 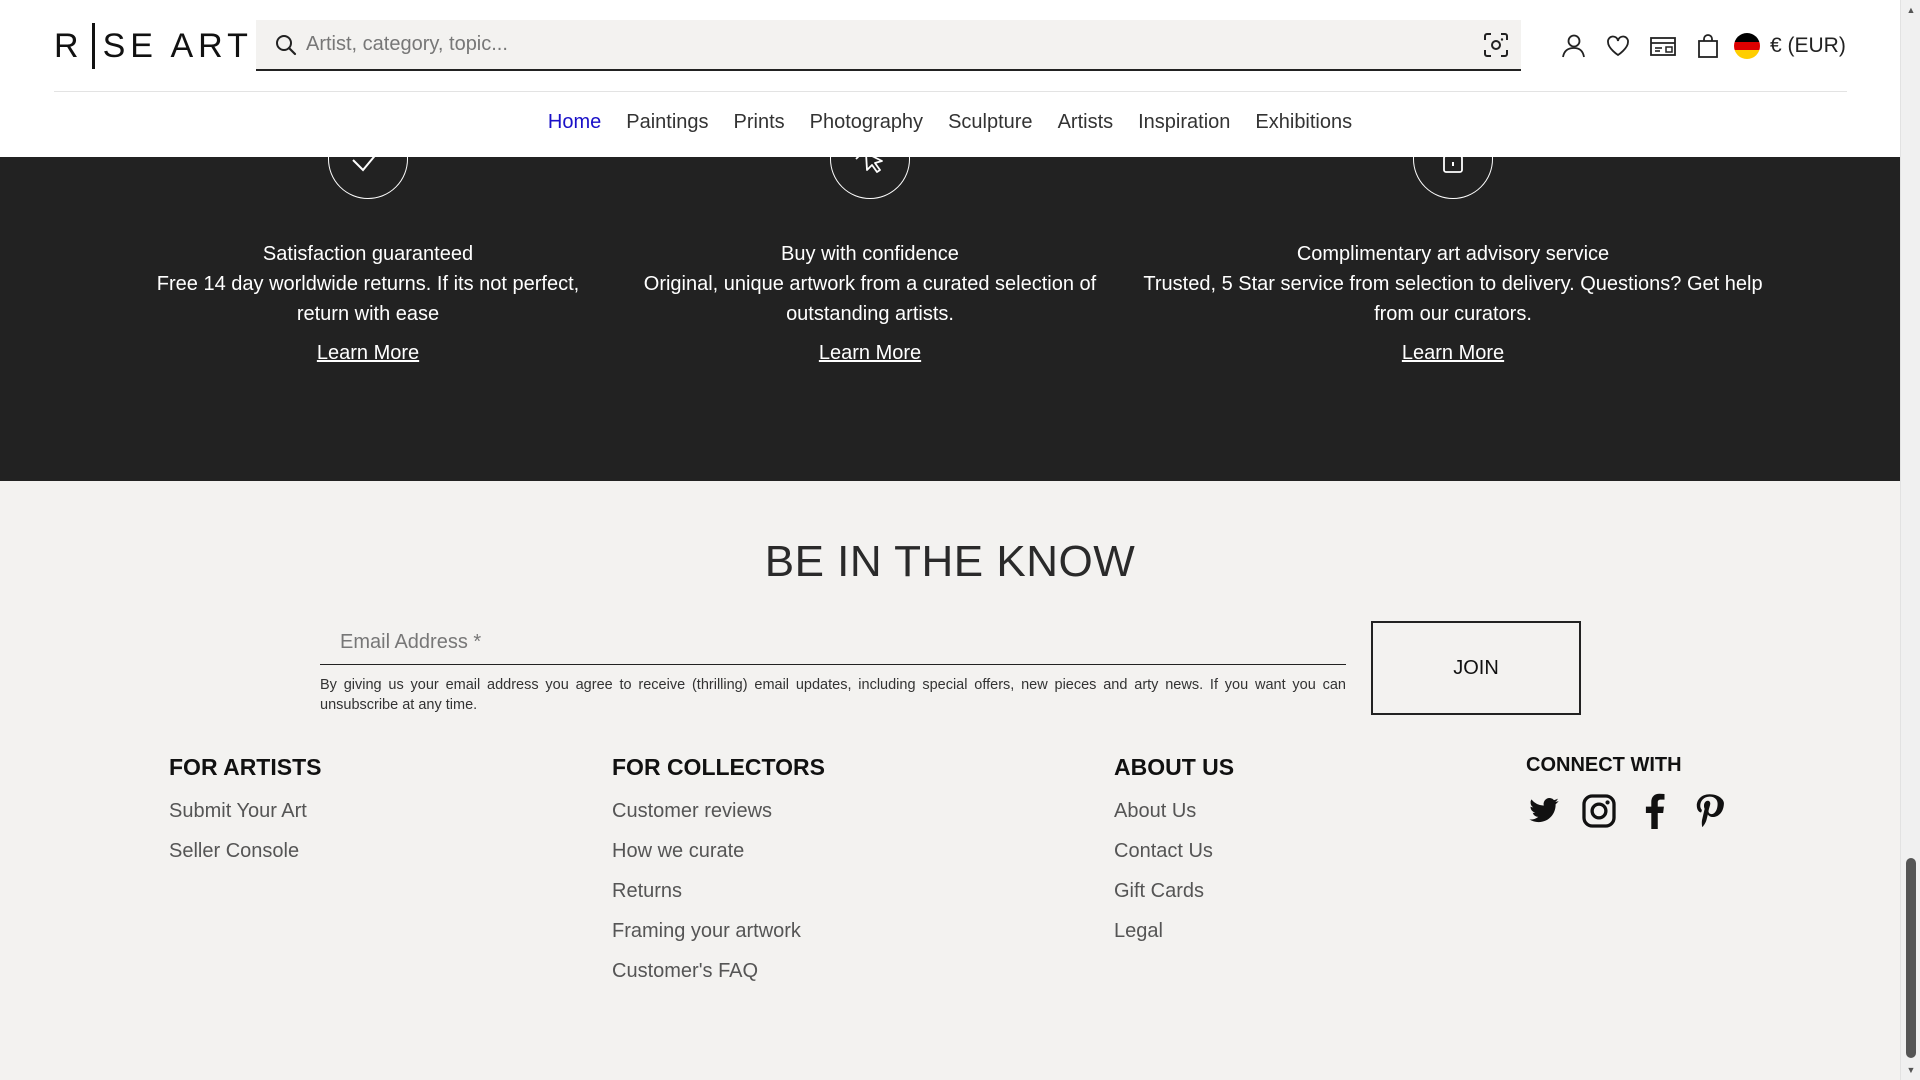 I want to click on currency-selector: € (EUR), so click(x=1790, y=46).